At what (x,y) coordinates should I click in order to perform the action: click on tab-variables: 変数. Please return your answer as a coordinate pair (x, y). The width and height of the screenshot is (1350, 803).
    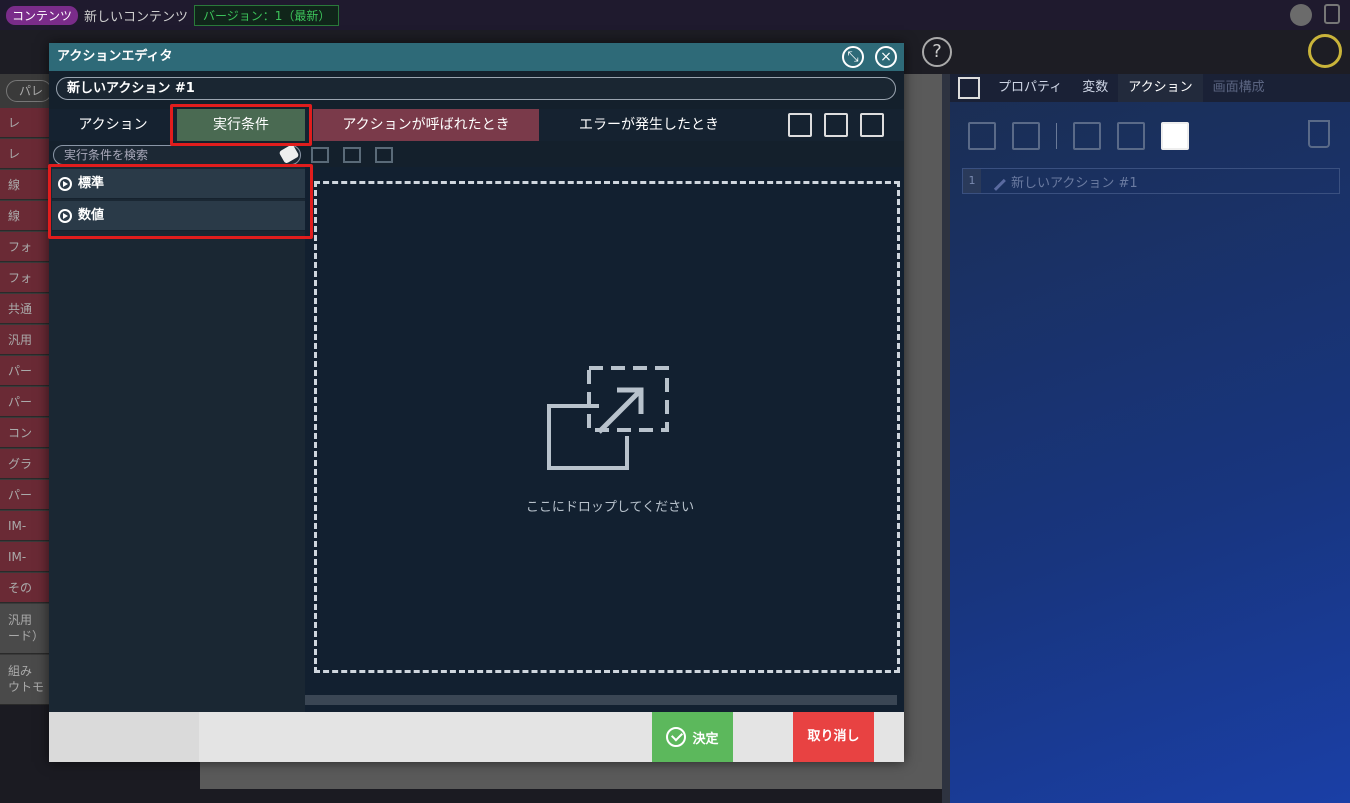
    Looking at the image, I should click on (1095, 88).